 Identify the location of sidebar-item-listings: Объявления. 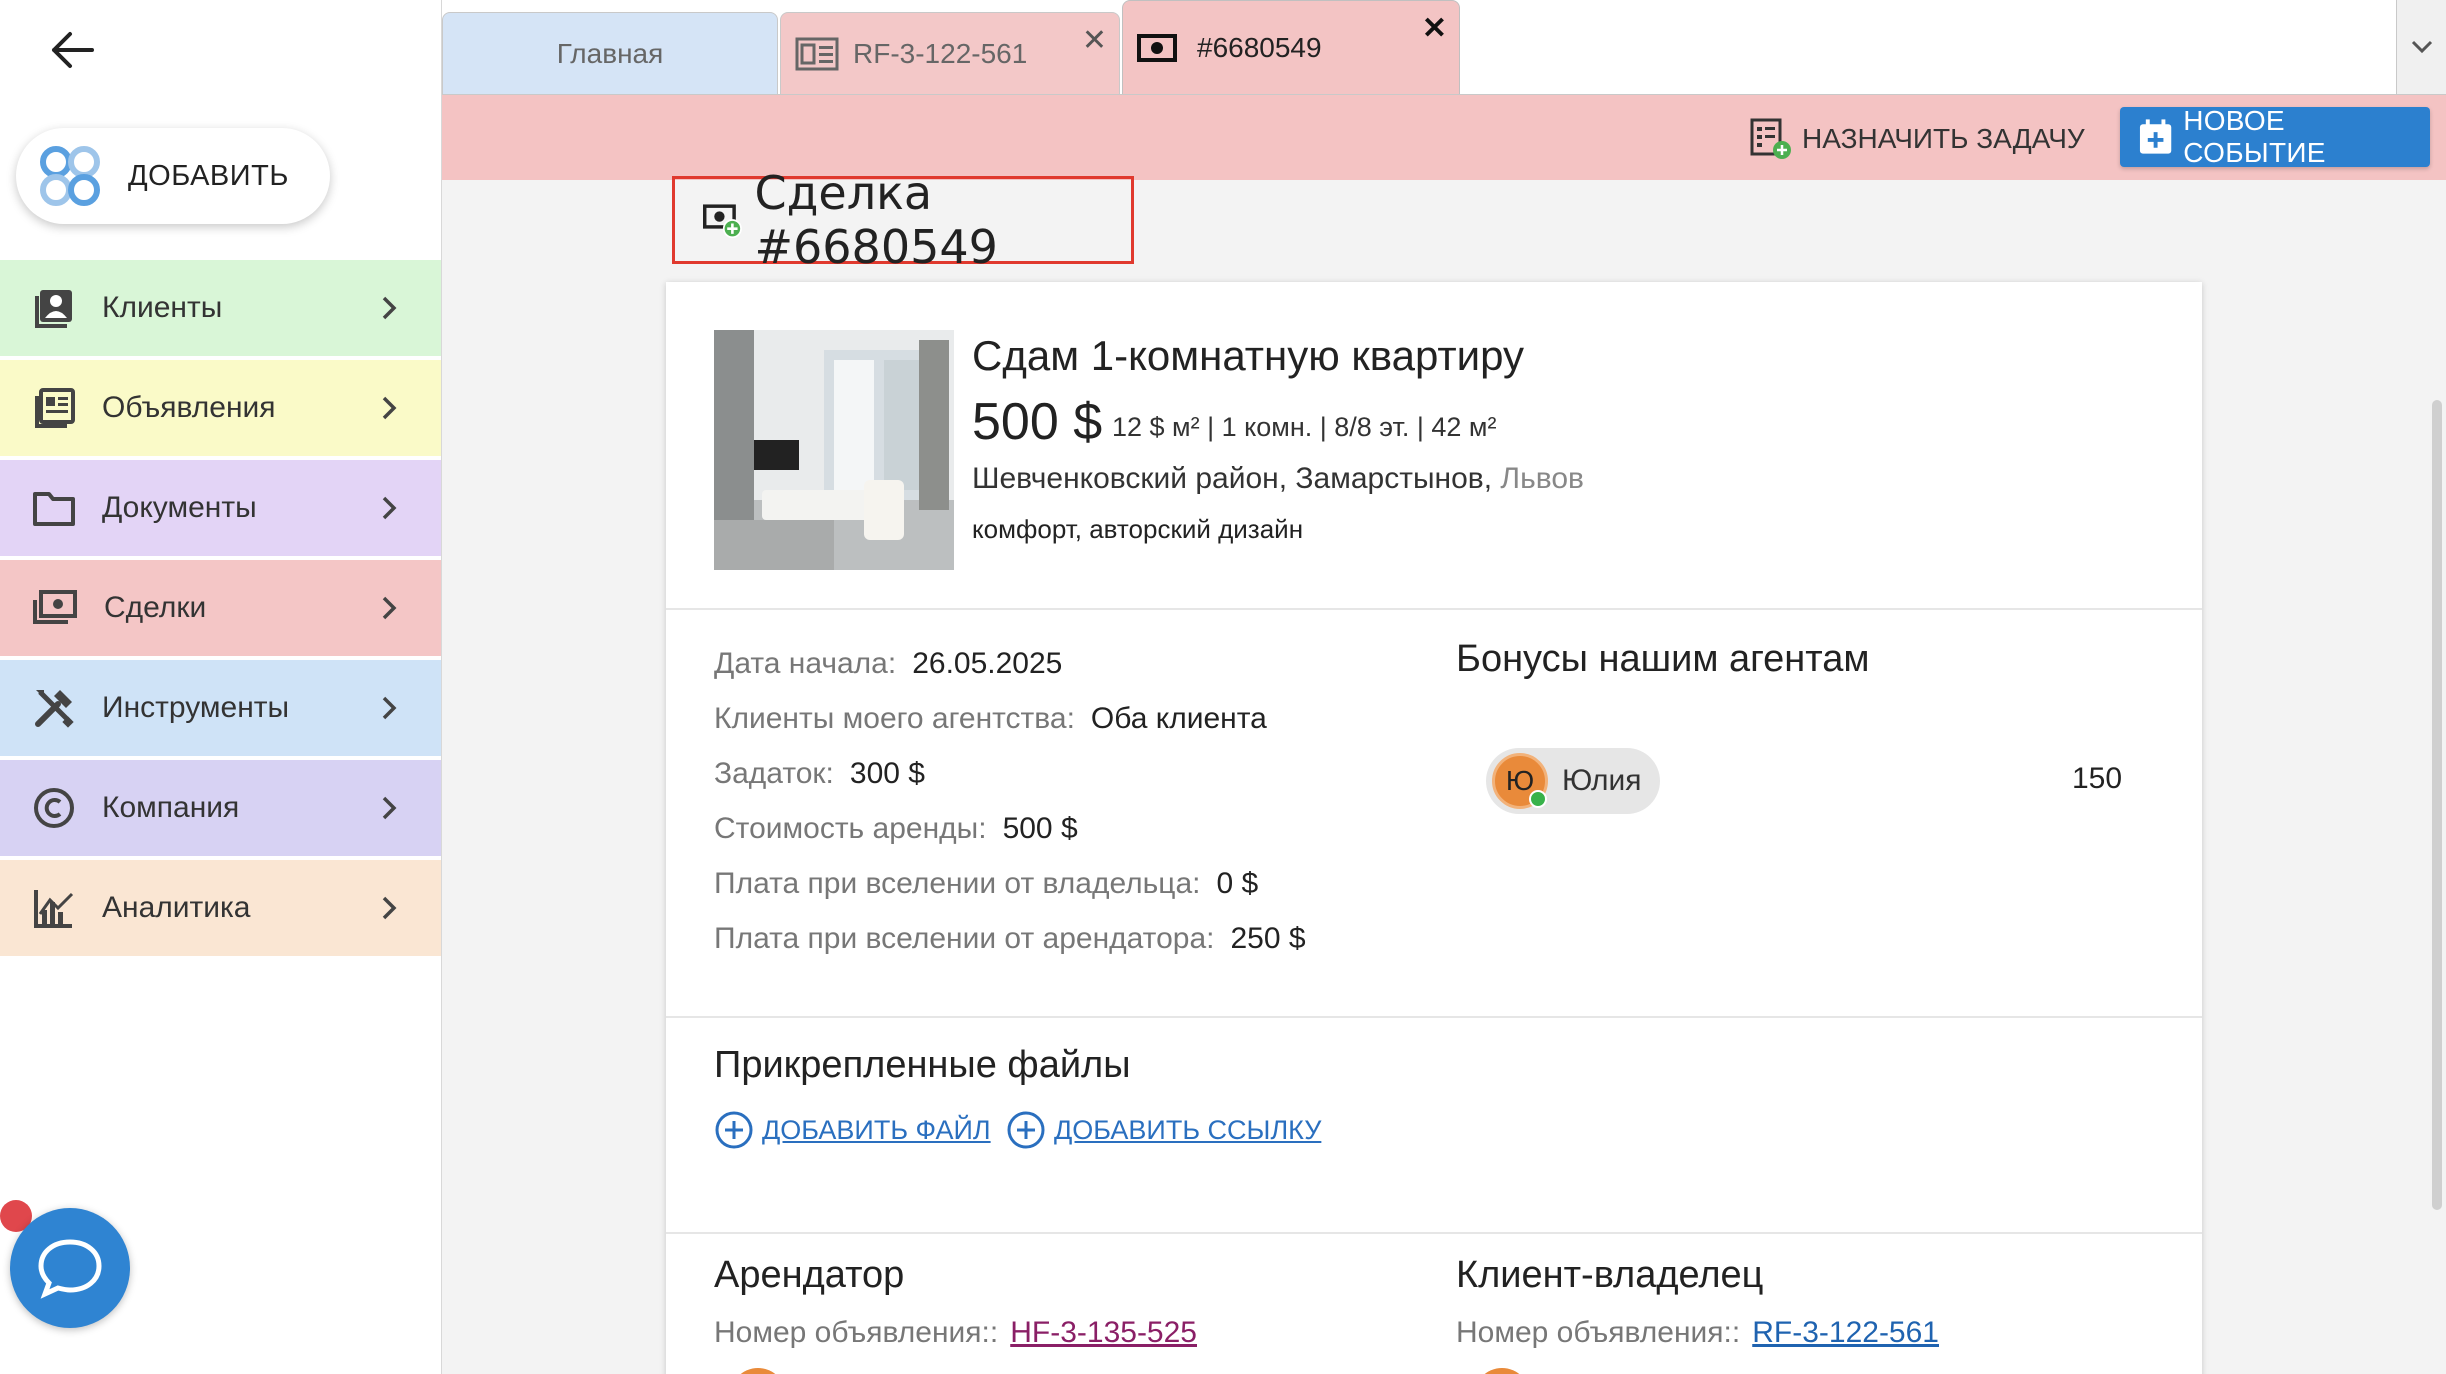
(220, 408).